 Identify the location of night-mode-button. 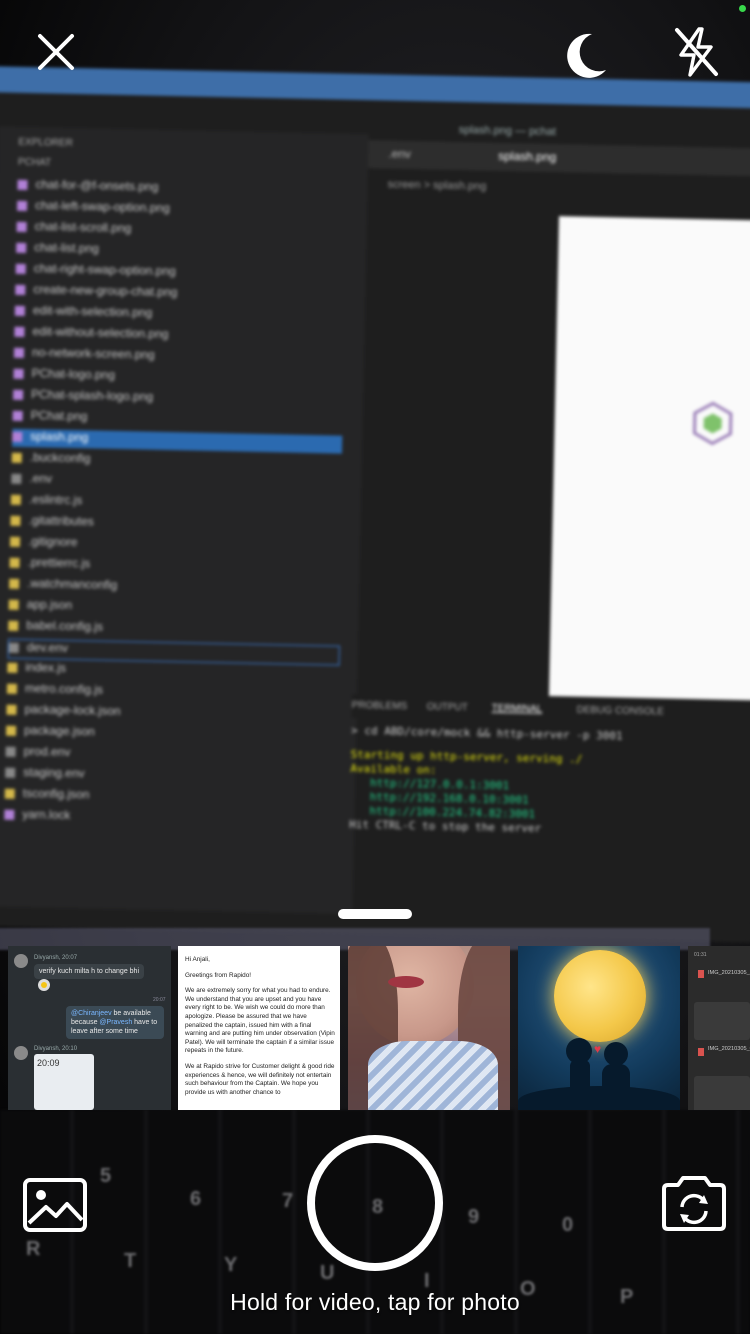
(586, 54).